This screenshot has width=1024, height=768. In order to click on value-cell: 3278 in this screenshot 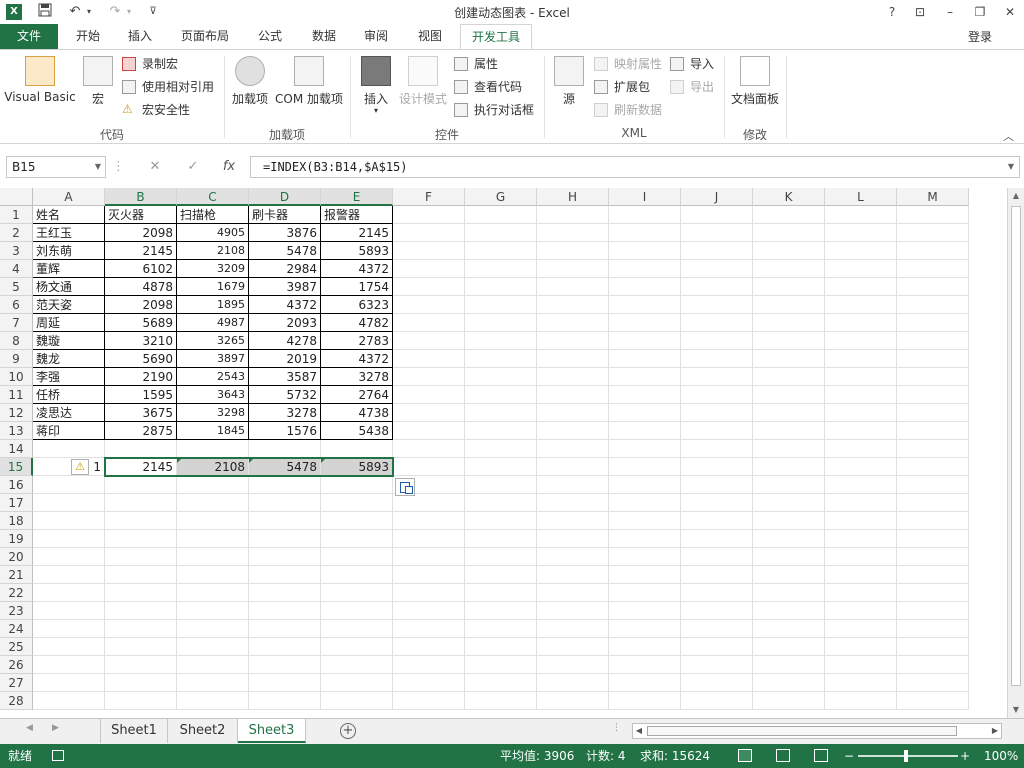, I will do `click(285, 413)`.